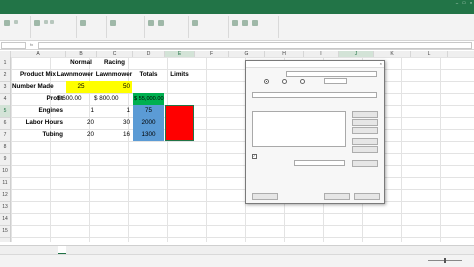 The image size is (474, 267). Describe the element at coordinates (335, 81) in the screenshot. I see `value-of-field` at that location.